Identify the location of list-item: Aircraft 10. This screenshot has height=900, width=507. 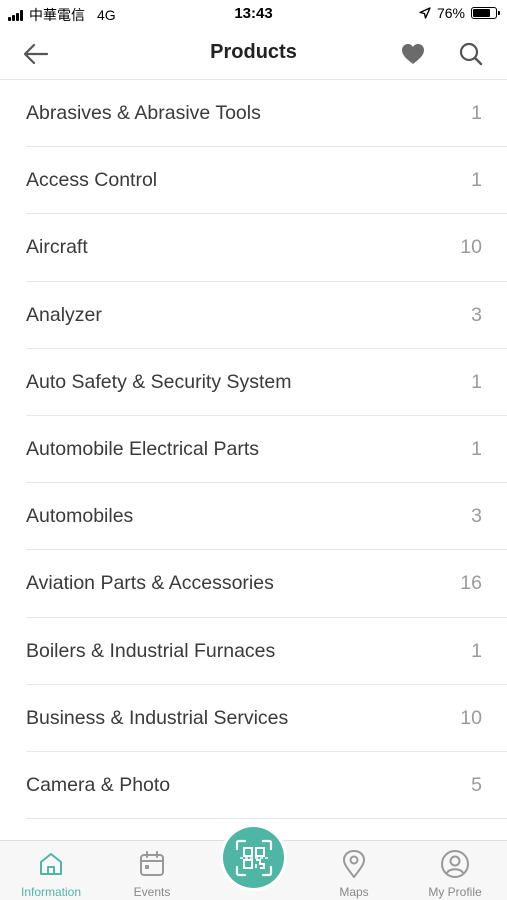
(266, 248).